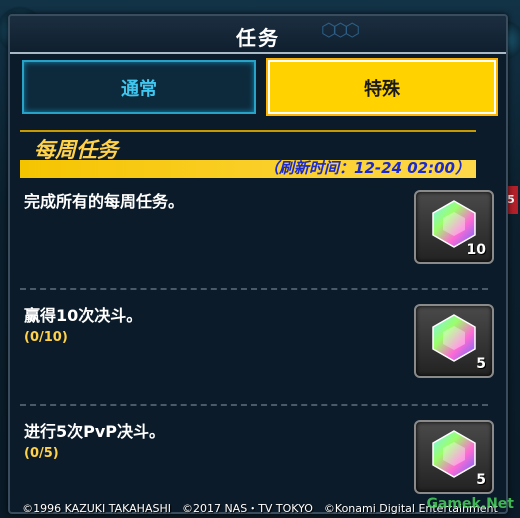 The image size is (520, 518). I want to click on quest-text: 赢得10次决斗。, so click(83, 315).